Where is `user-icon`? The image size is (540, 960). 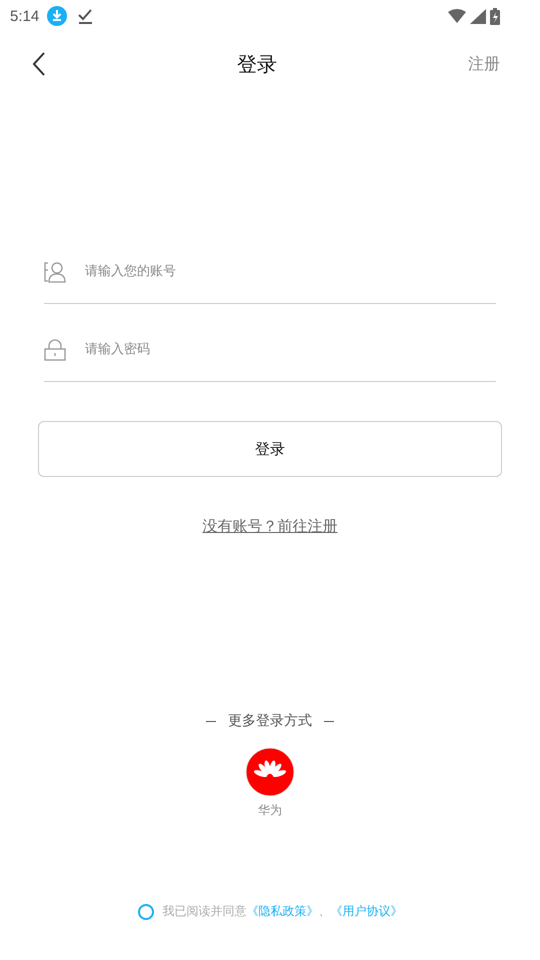
user-icon is located at coordinates (55, 271).